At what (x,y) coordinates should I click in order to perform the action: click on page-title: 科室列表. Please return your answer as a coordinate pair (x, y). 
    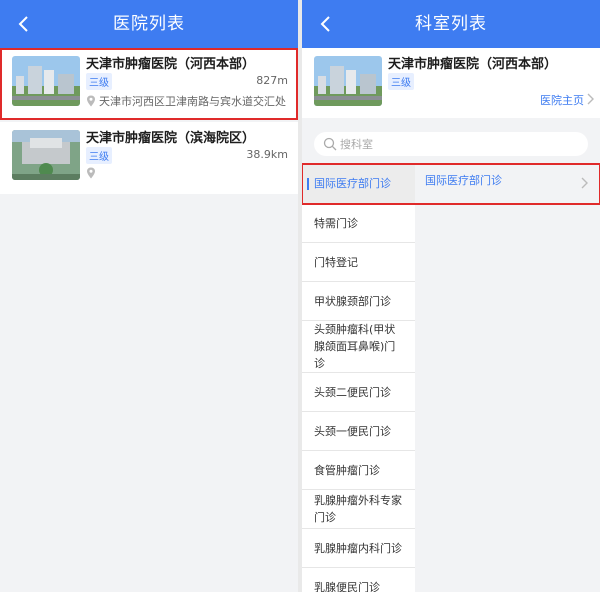
    Looking at the image, I should click on (451, 24).